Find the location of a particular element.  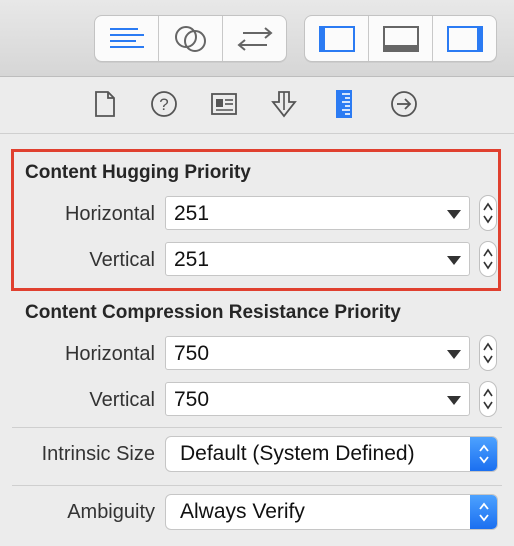

utilities-toggle-icon is located at coordinates (464, 38).